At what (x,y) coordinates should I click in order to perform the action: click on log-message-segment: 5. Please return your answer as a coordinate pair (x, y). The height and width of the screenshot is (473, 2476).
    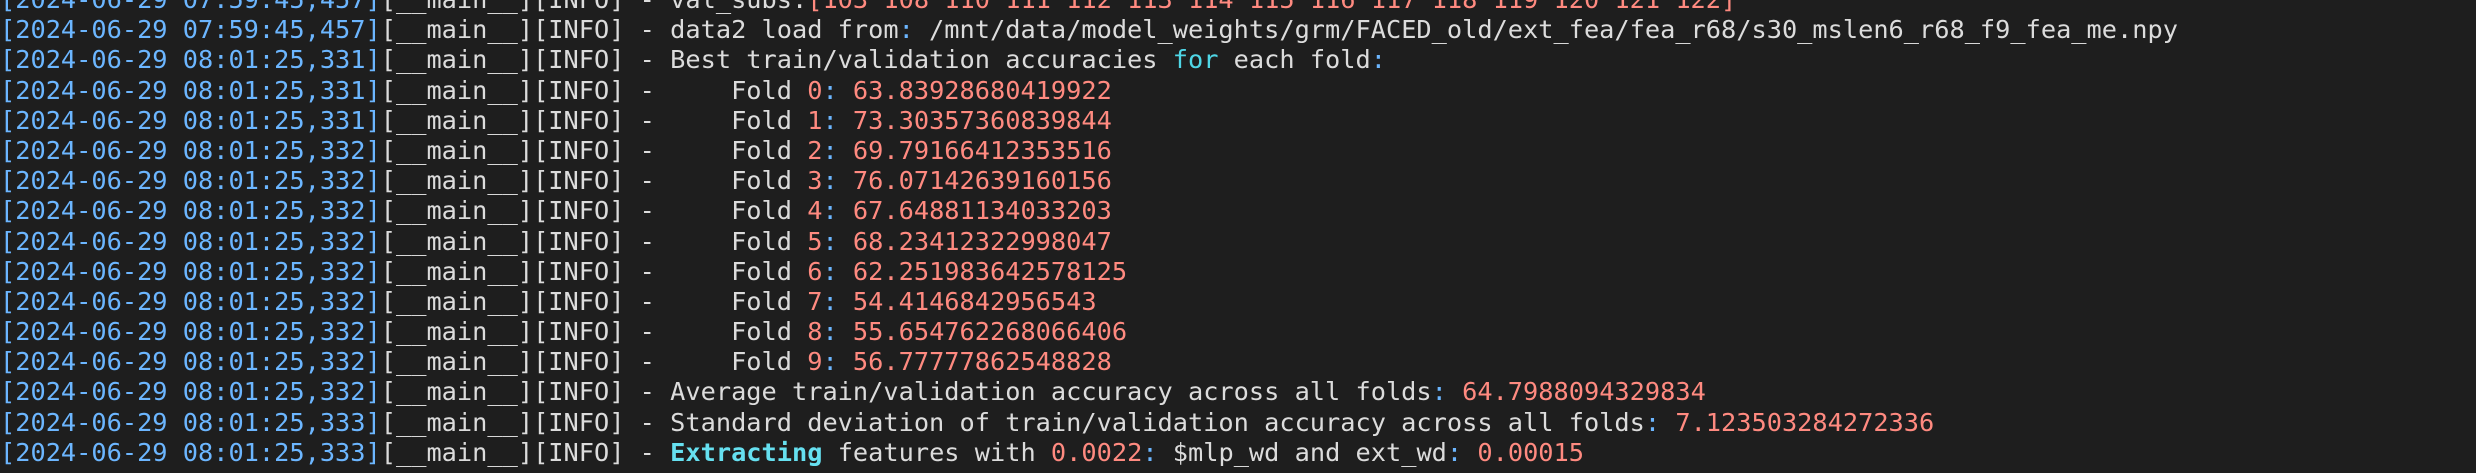
    Looking at the image, I should click on (815, 241).